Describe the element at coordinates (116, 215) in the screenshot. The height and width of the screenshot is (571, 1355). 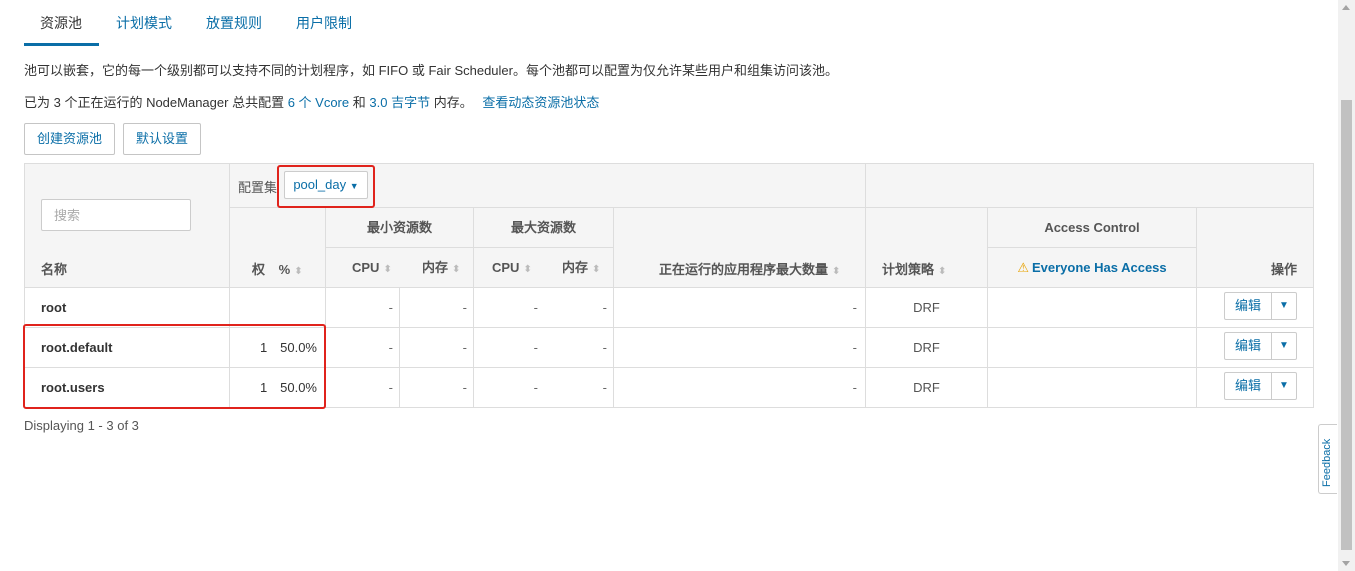
I see `search-input` at that location.